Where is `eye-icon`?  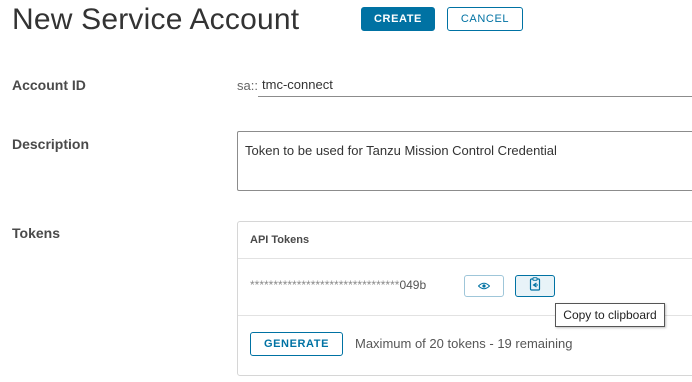
eye-icon is located at coordinates (484, 286).